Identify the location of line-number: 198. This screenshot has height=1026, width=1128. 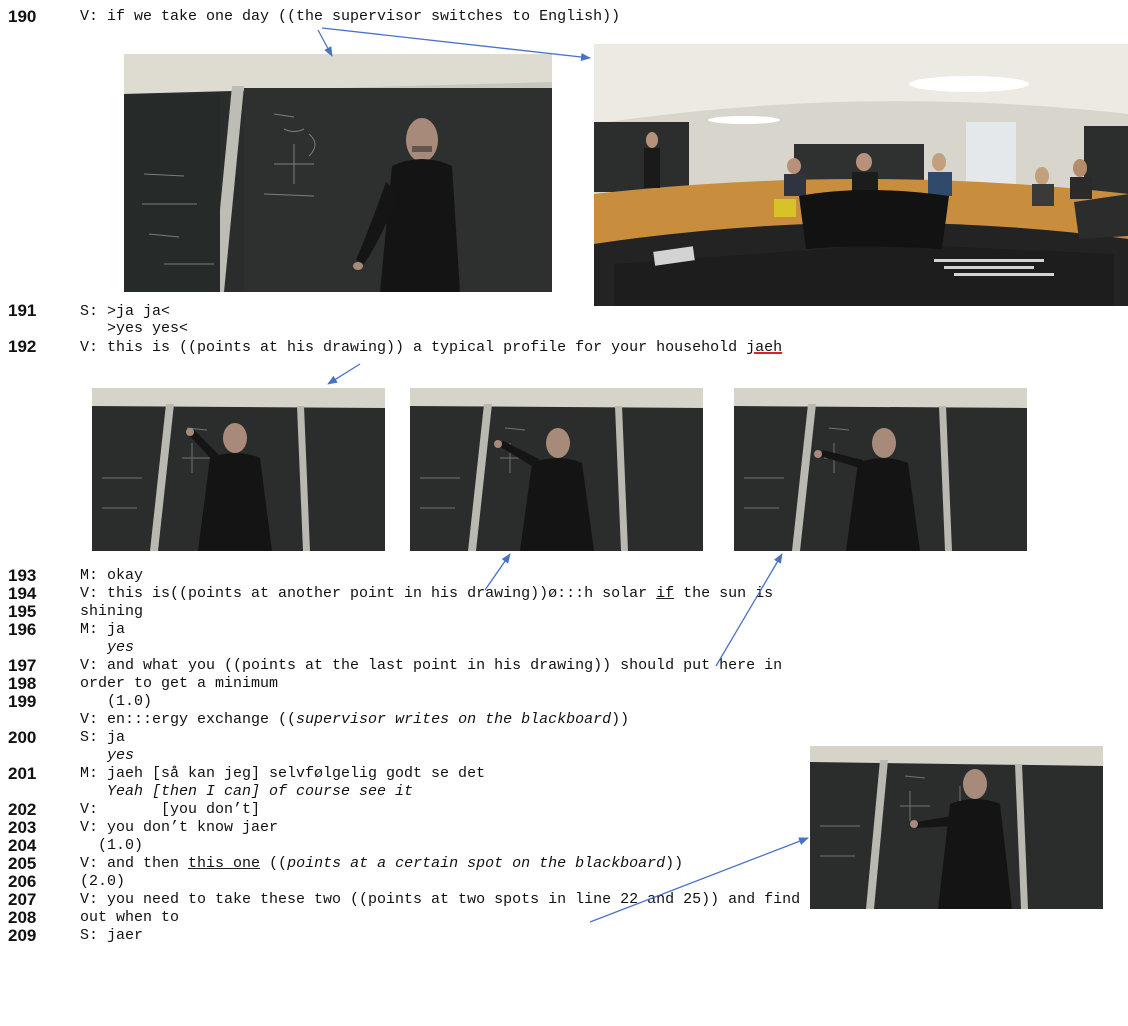
(22, 683).